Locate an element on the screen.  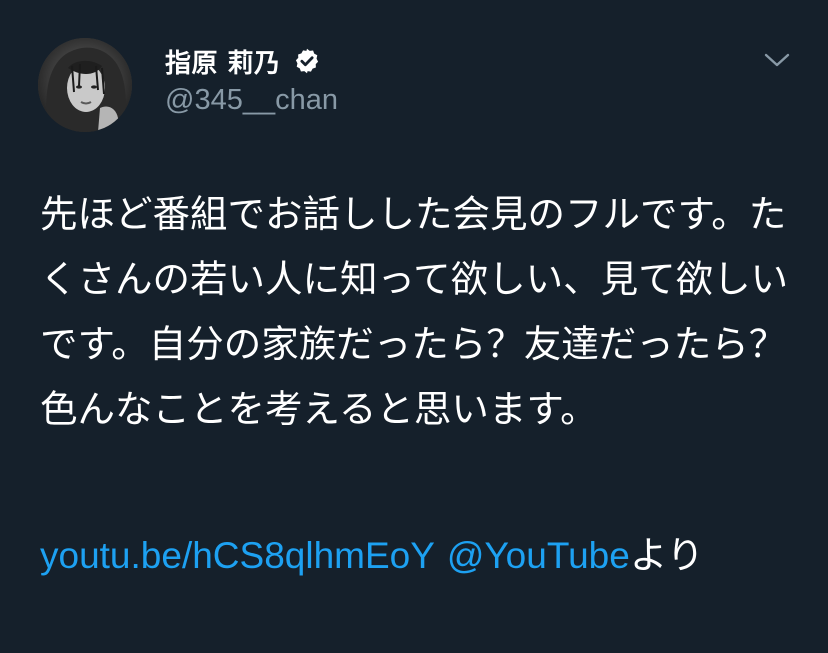
verified-badge-icon is located at coordinates (307, 61).